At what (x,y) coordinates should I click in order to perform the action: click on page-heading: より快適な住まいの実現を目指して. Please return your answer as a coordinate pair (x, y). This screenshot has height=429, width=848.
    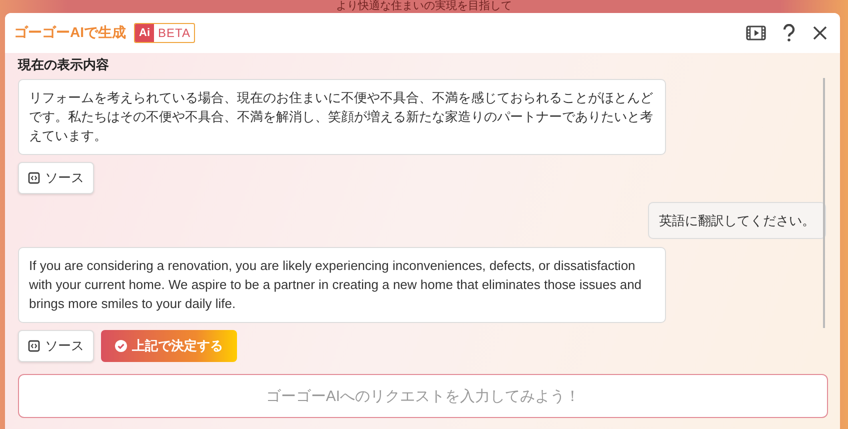
    Looking at the image, I should click on (424, 6).